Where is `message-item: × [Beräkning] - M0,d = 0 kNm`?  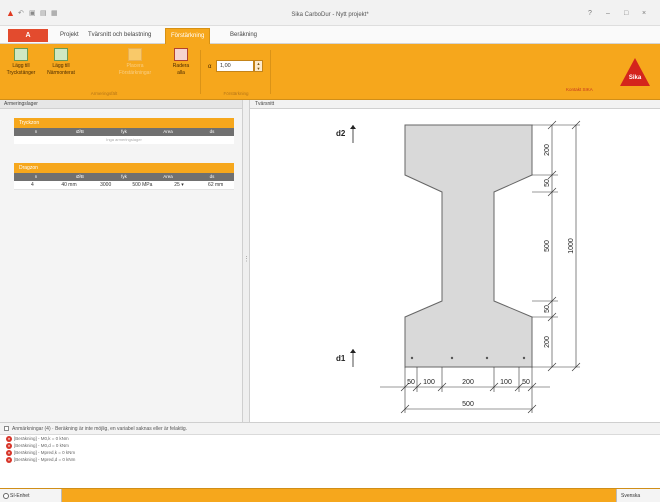 message-item: × [Beräkning] - M0,d = 0 kNm is located at coordinates (330, 445).